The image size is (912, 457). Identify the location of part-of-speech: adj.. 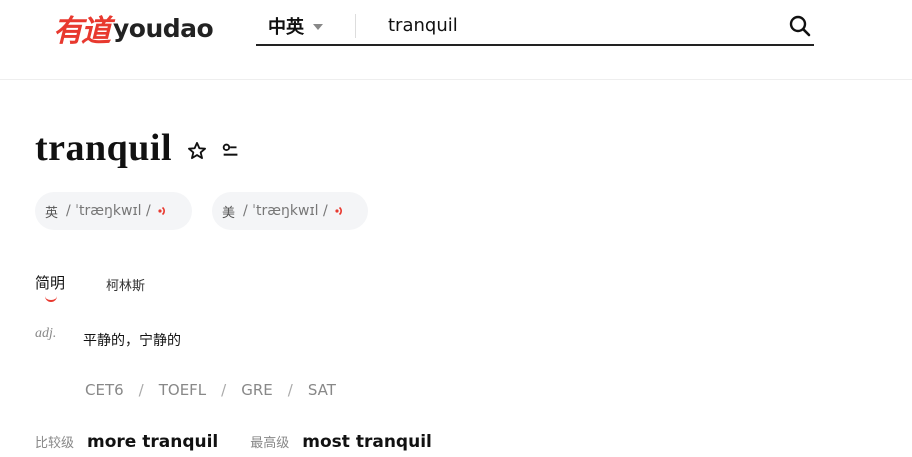
(46, 333).